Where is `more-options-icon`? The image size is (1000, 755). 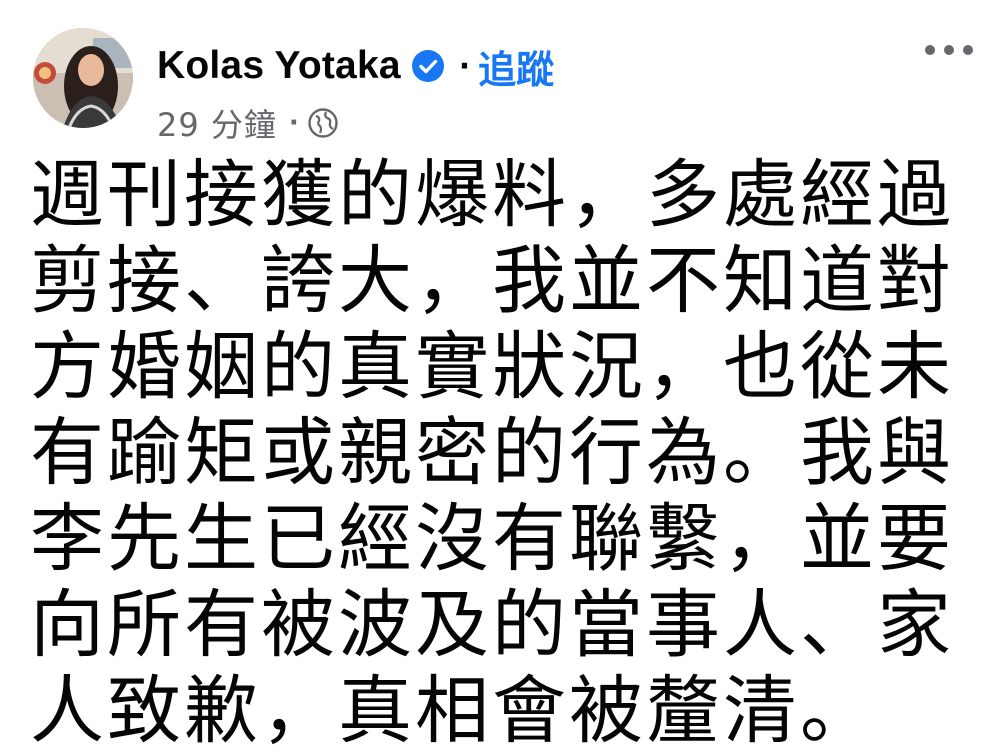 more-options-icon is located at coordinates (949, 50).